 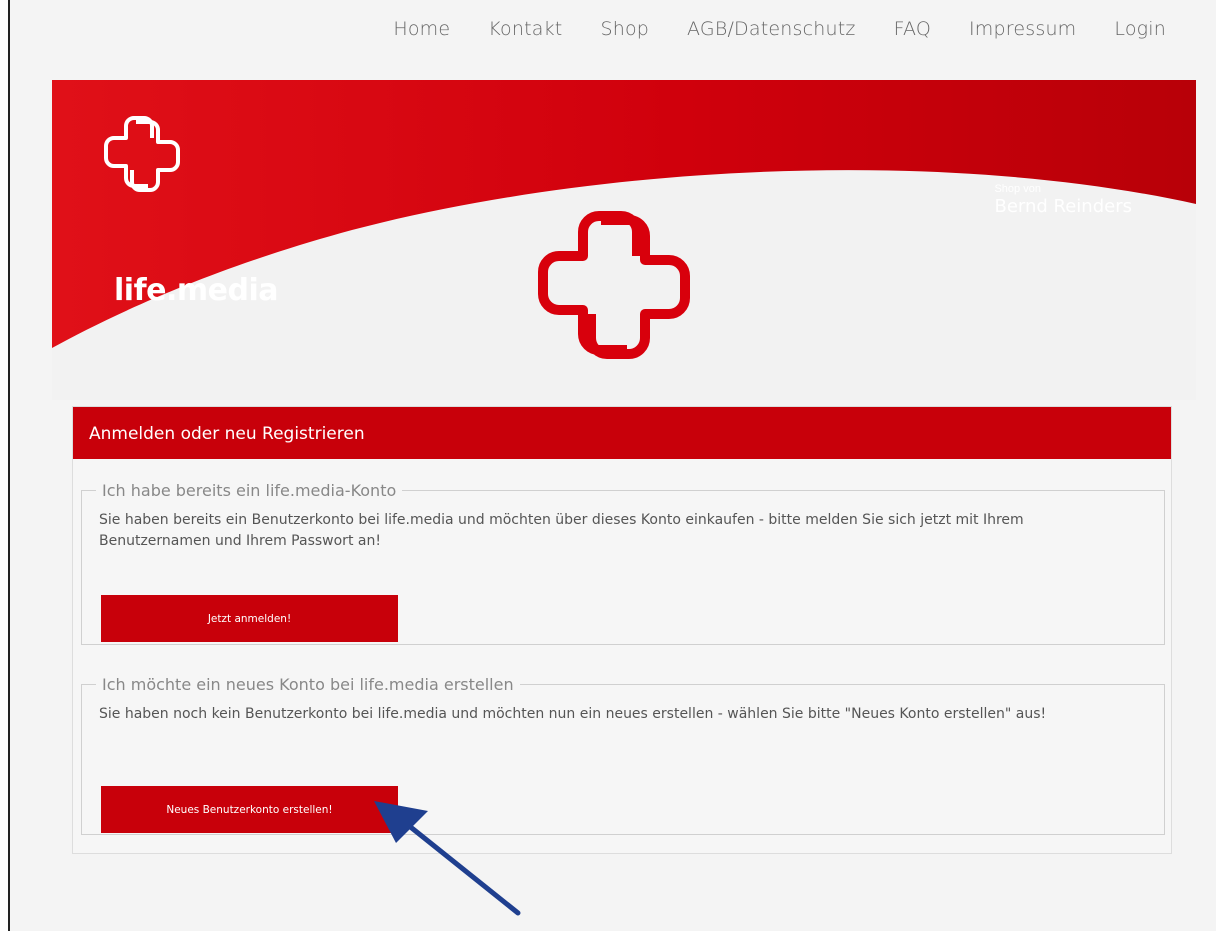 What do you see at coordinates (249, 490) in the screenshot?
I see `existing-account-legend: Ich habe bereits ein life.media-Konto` at bounding box center [249, 490].